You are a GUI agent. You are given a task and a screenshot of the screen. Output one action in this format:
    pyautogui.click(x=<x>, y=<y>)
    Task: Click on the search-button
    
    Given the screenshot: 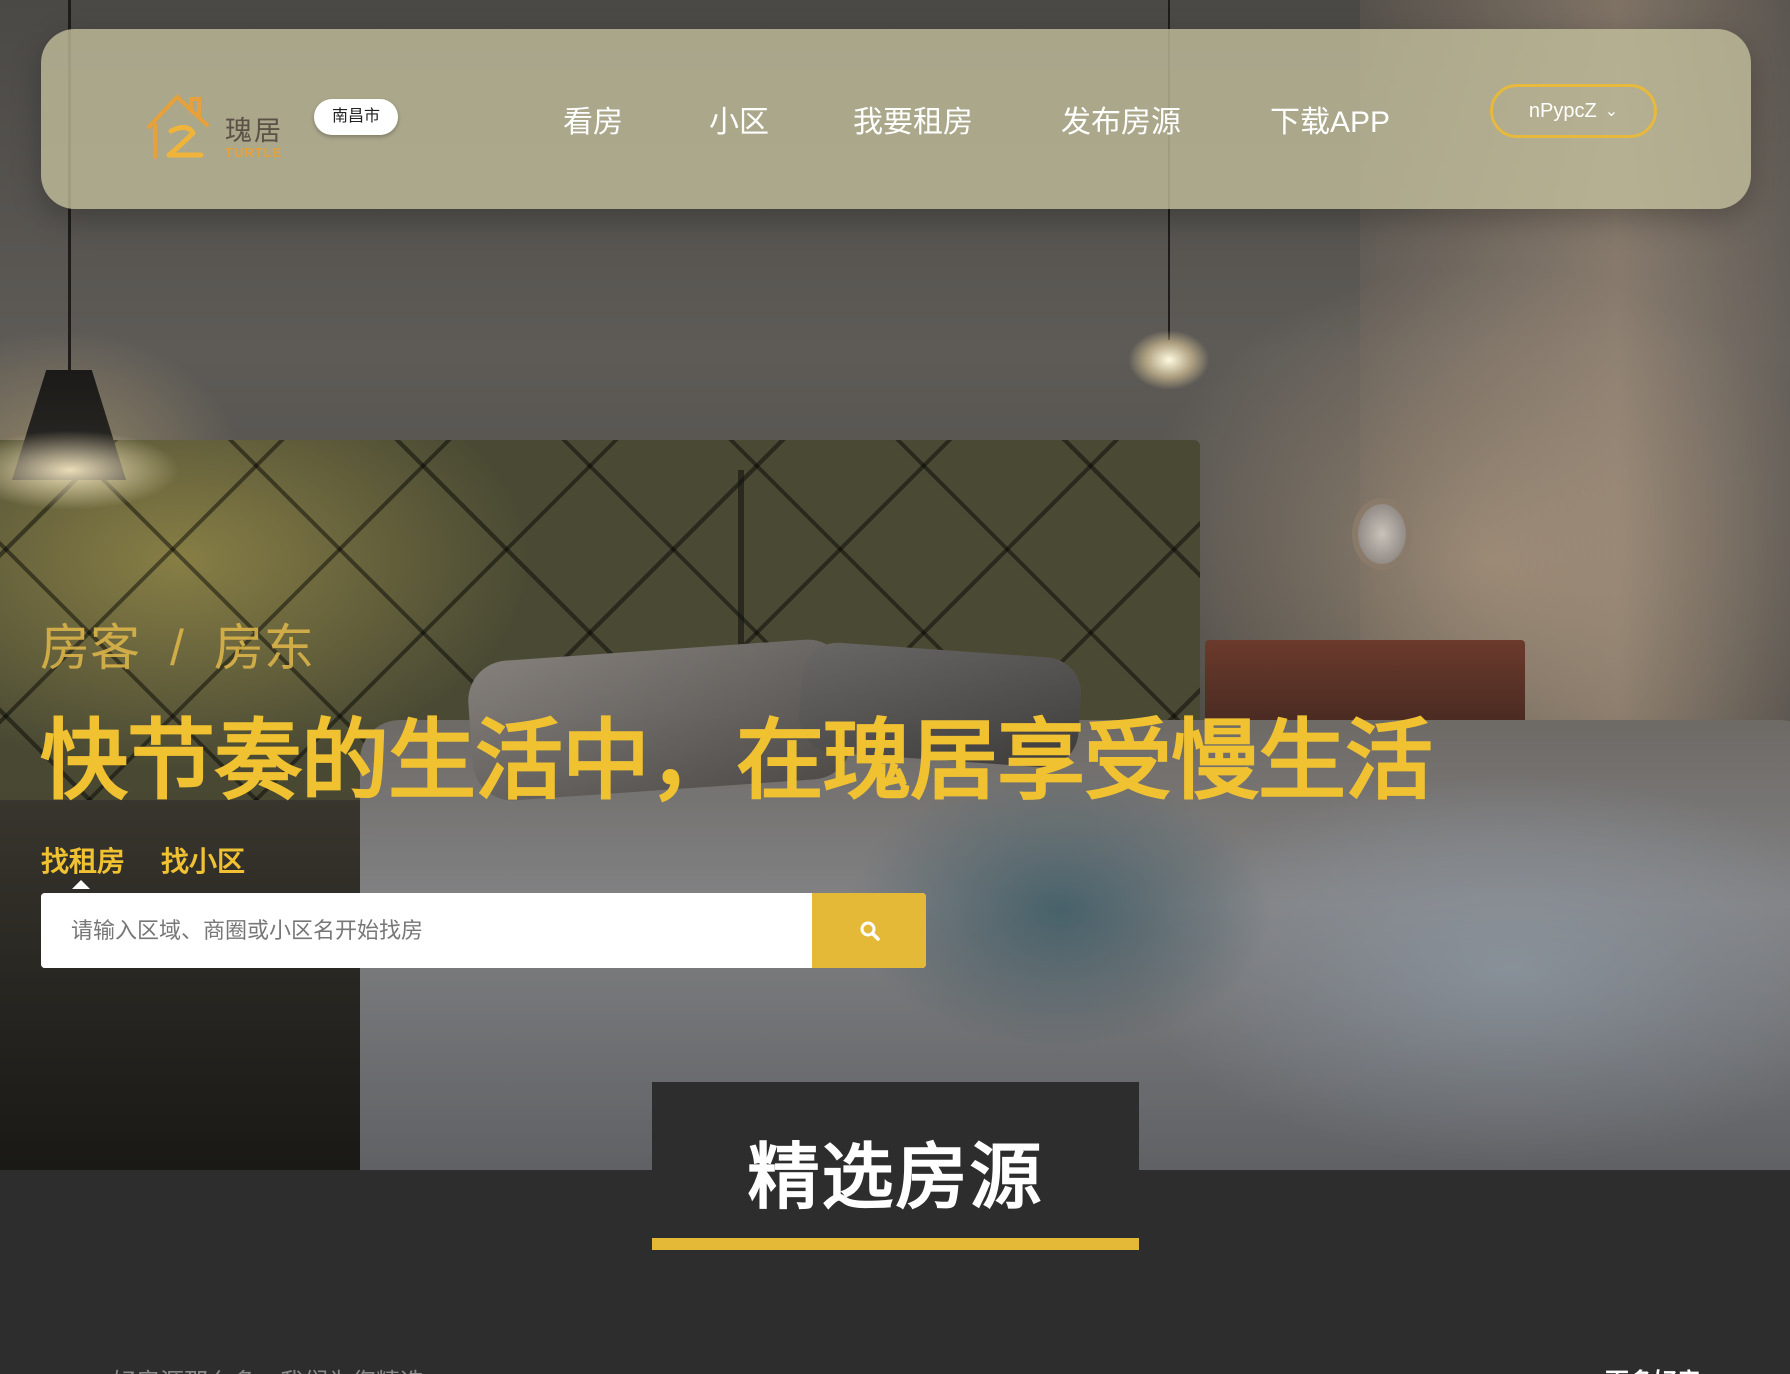 What is the action you would take?
    pyautogui.click(x=869, y=930)
    